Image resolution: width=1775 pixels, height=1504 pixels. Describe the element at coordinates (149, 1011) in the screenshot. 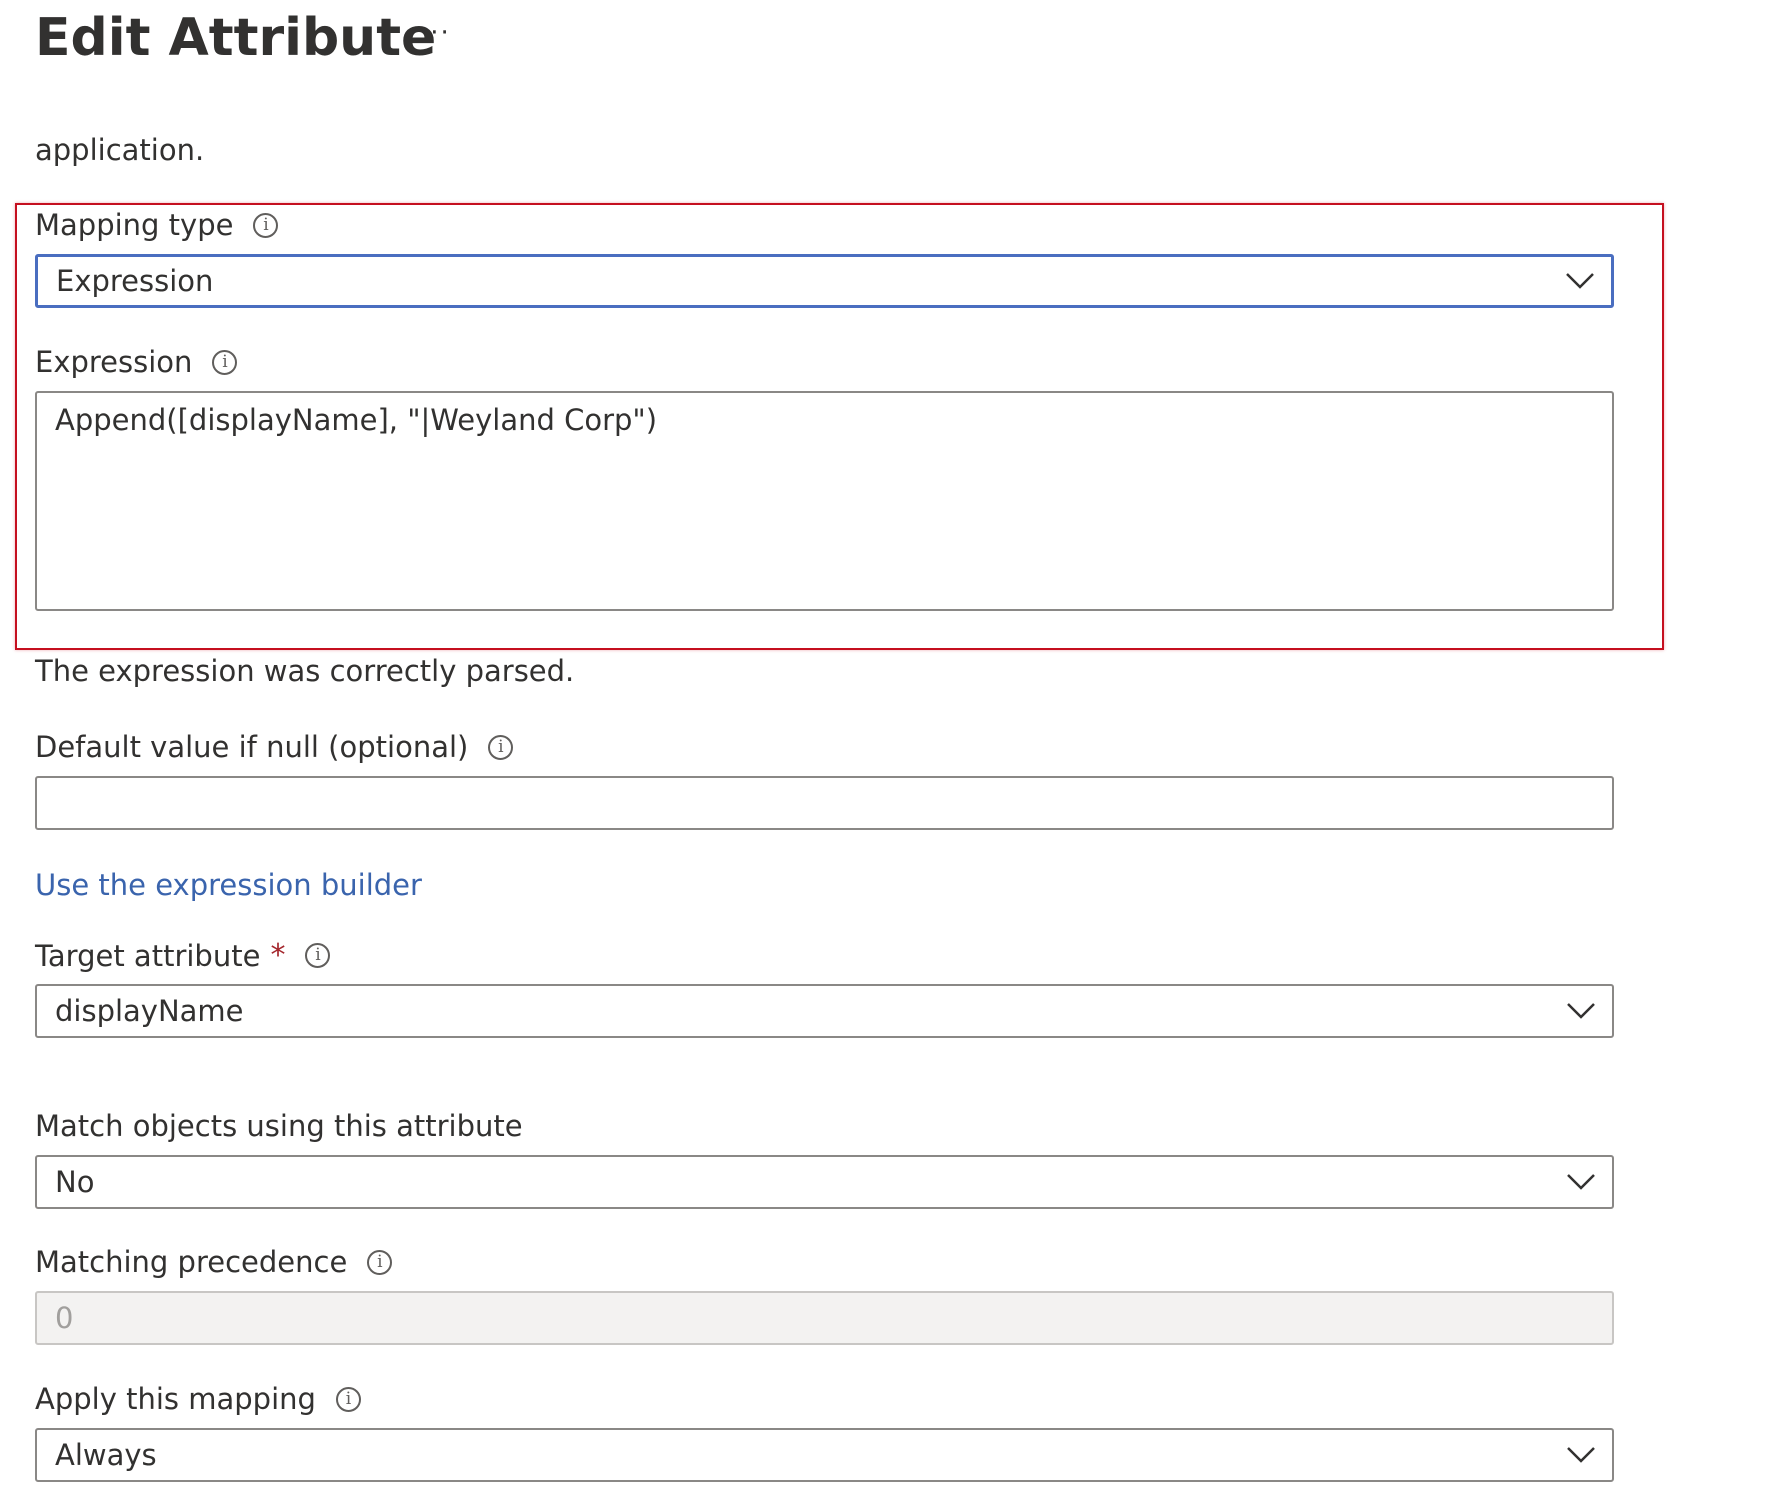

I see `target-attribute-value: displayName` at that location.